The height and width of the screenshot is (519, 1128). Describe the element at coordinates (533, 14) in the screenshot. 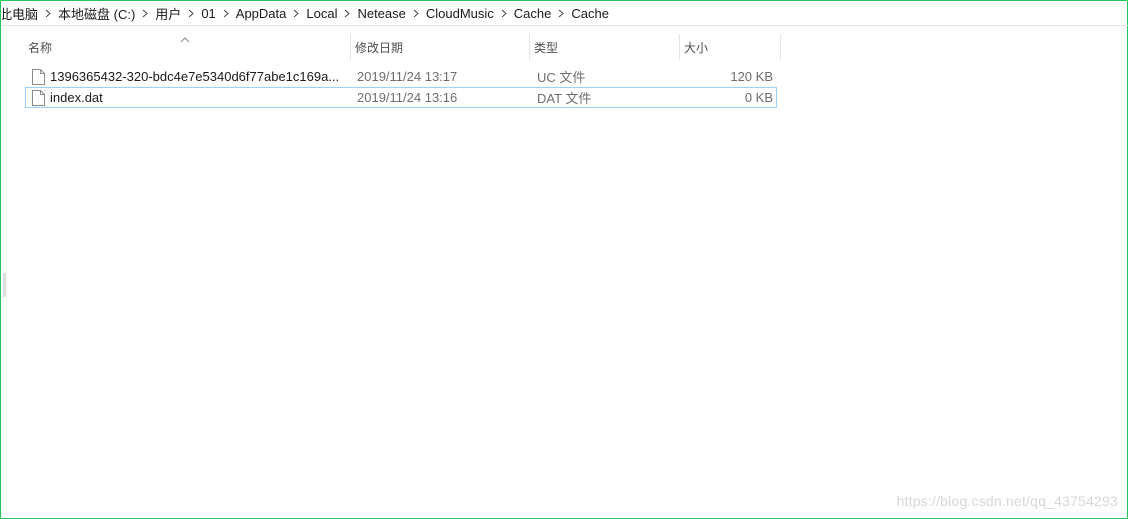

I see `breadcrumb-cache: Cache` at that location.